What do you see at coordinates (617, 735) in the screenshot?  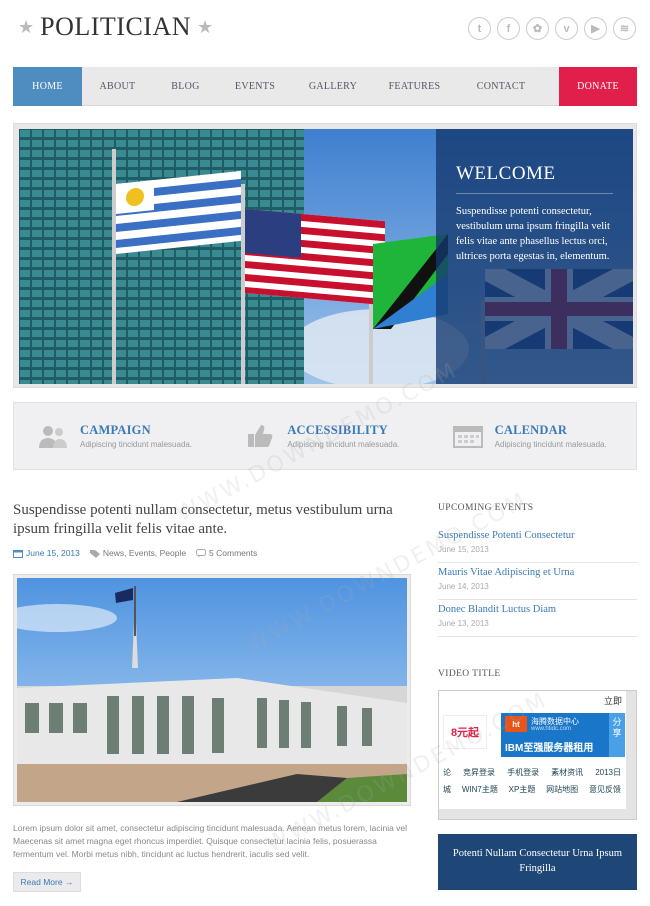 I see `share-tab: 分享` at bounding box center [617, 735].